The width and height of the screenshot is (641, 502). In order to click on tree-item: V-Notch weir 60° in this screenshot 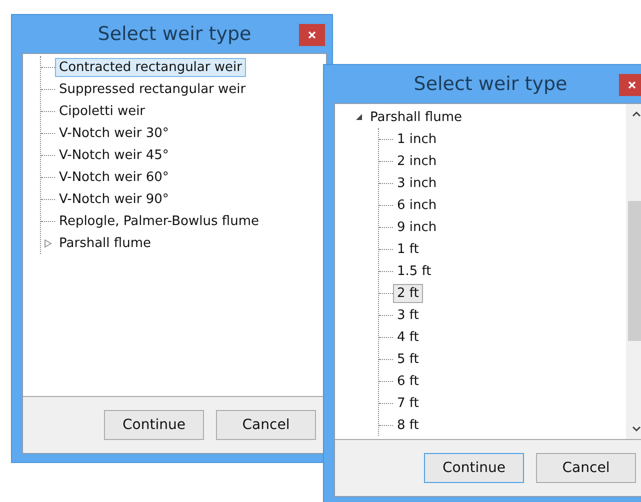, I will do `click(114, 177)`.